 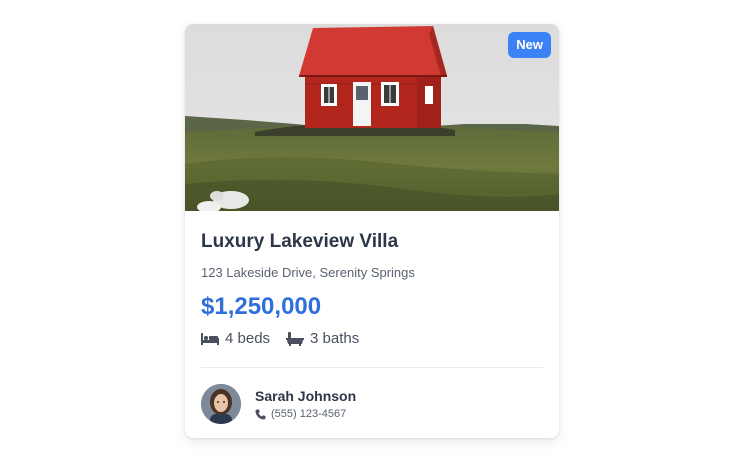 What do you see at coordinates (305, 396) in the screenshot?
I see `agent-name: Sarah Johnson` at bounding box center [305, 396].